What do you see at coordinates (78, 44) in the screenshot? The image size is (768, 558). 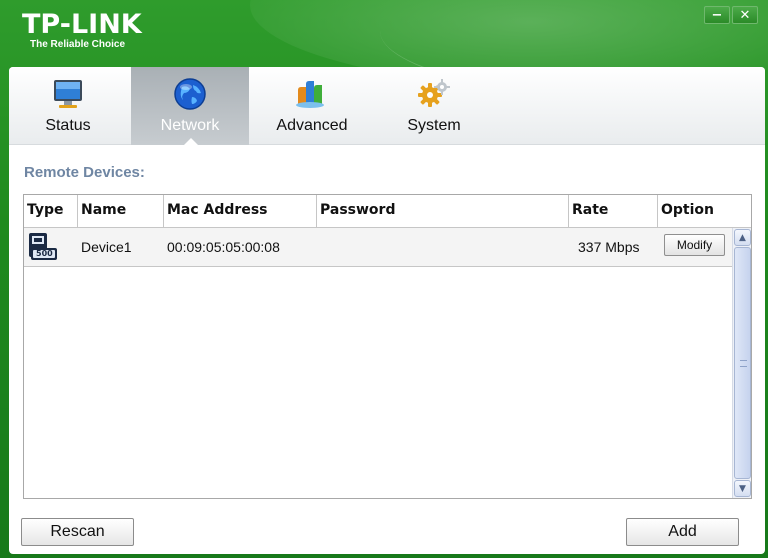 I see `logo-tagline: The Reliable Choice` at bounding box center [78, 44].